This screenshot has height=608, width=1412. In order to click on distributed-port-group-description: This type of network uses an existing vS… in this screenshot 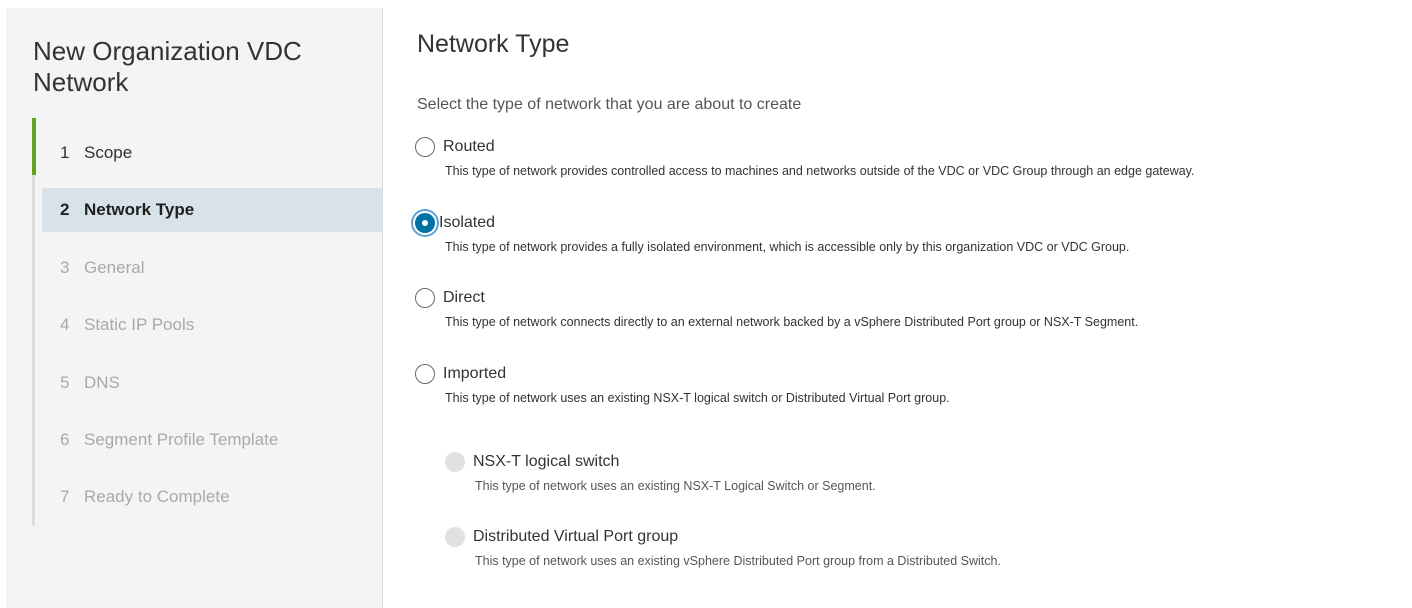, I will do `click(738, 561)`.